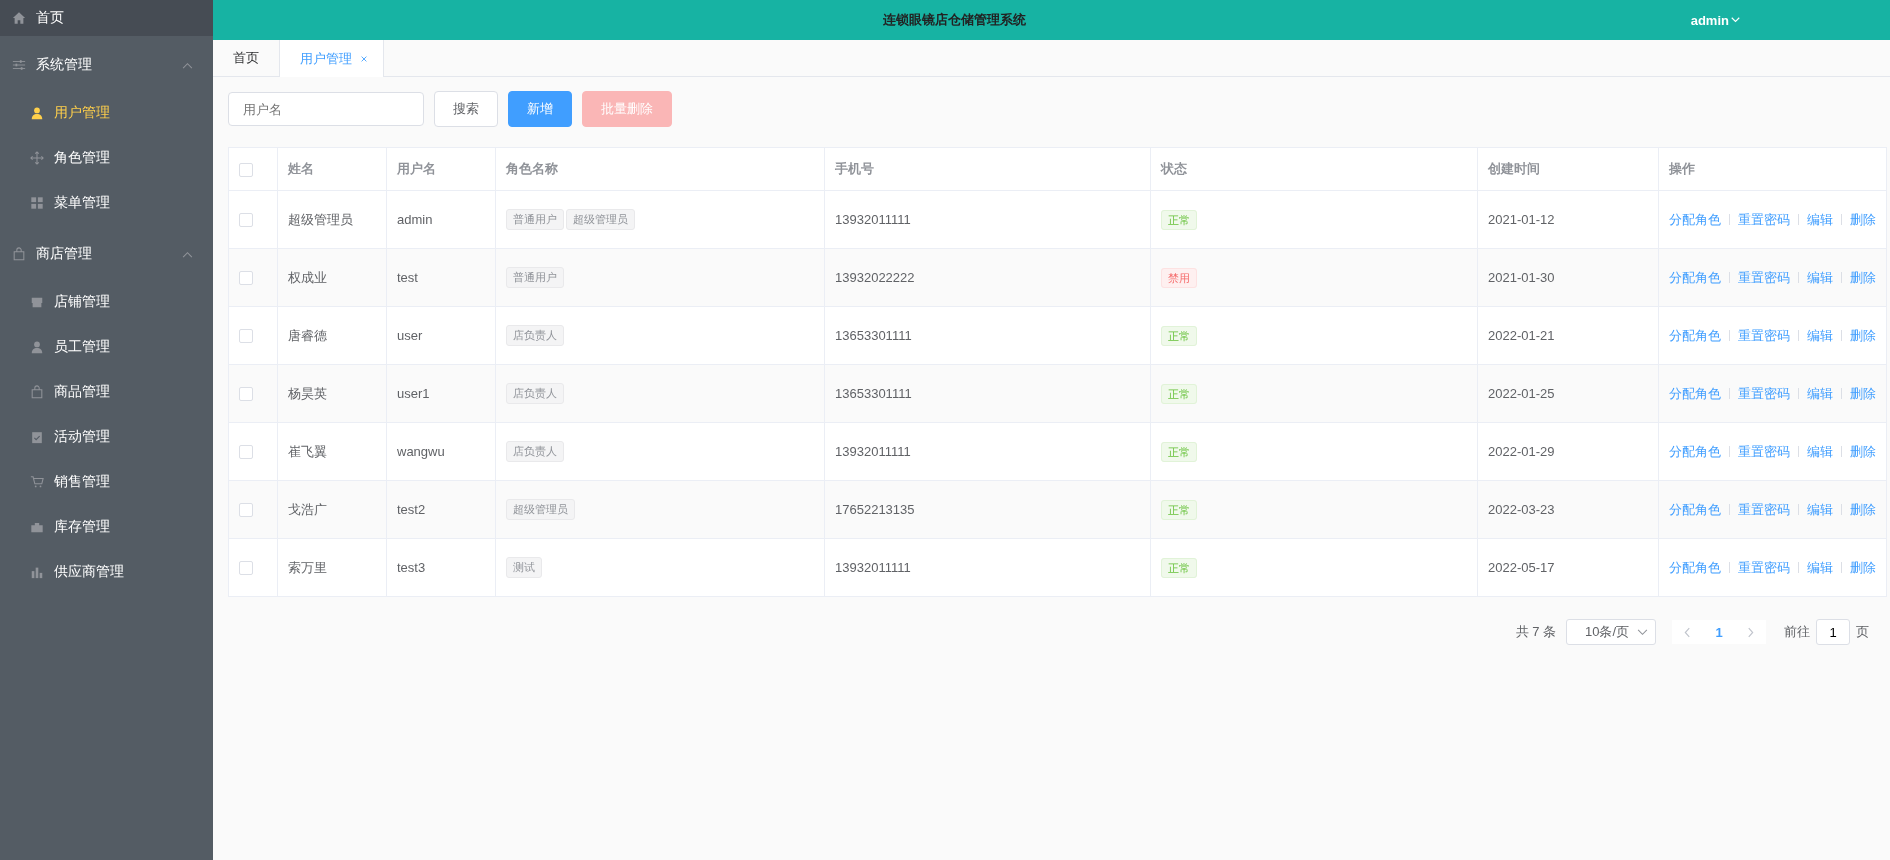 The height and width of the screenshot is (860, 1890). What do you see at coordinates (106, 391) in the screenshot?
I see `menu-item: 商品管理` at bounding box center [106, 391].